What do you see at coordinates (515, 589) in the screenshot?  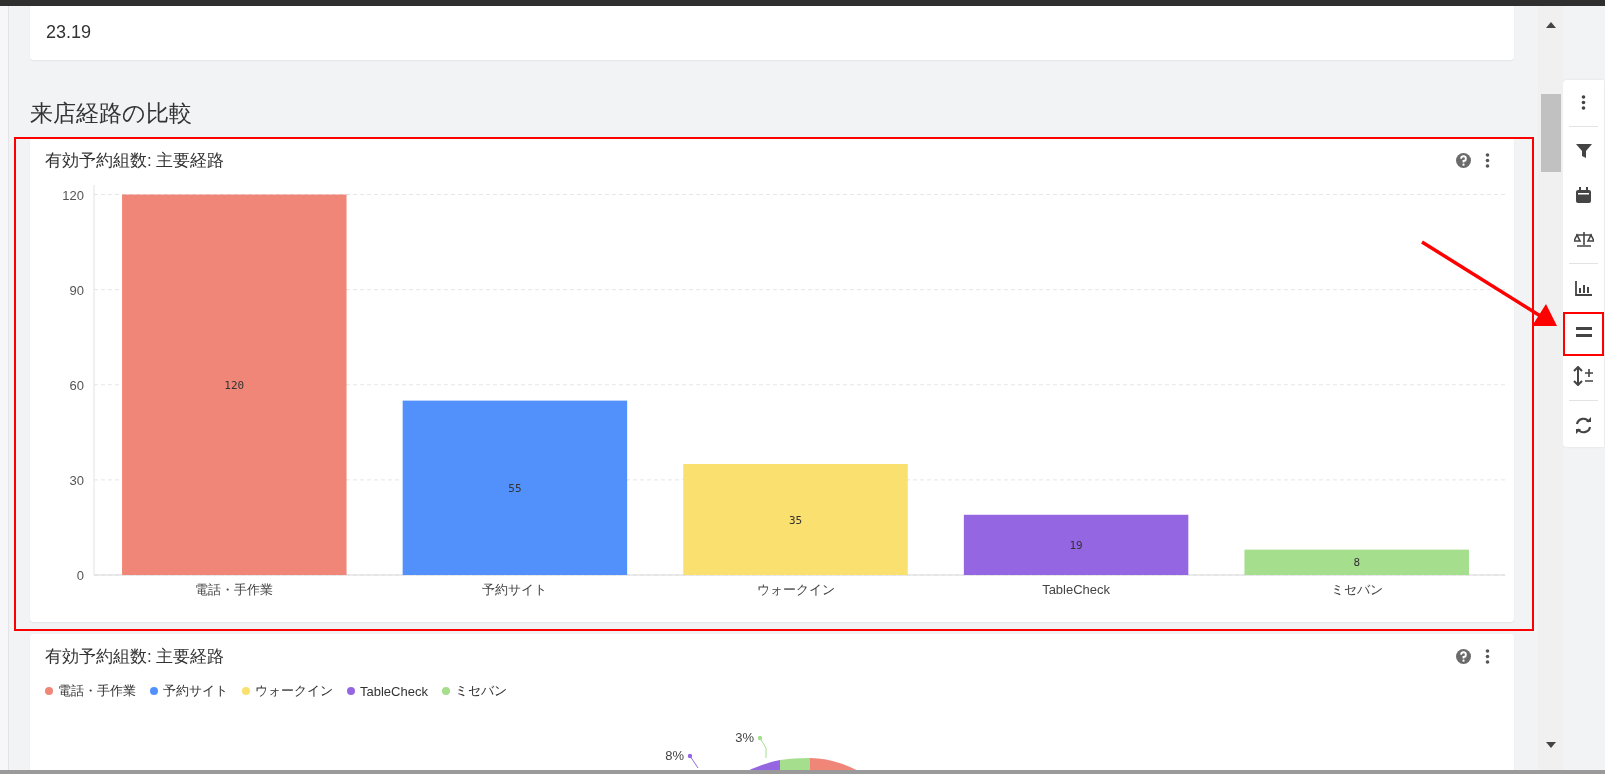 I see `axis-category-label: 予約サイト` at bounding box center [515, 589].